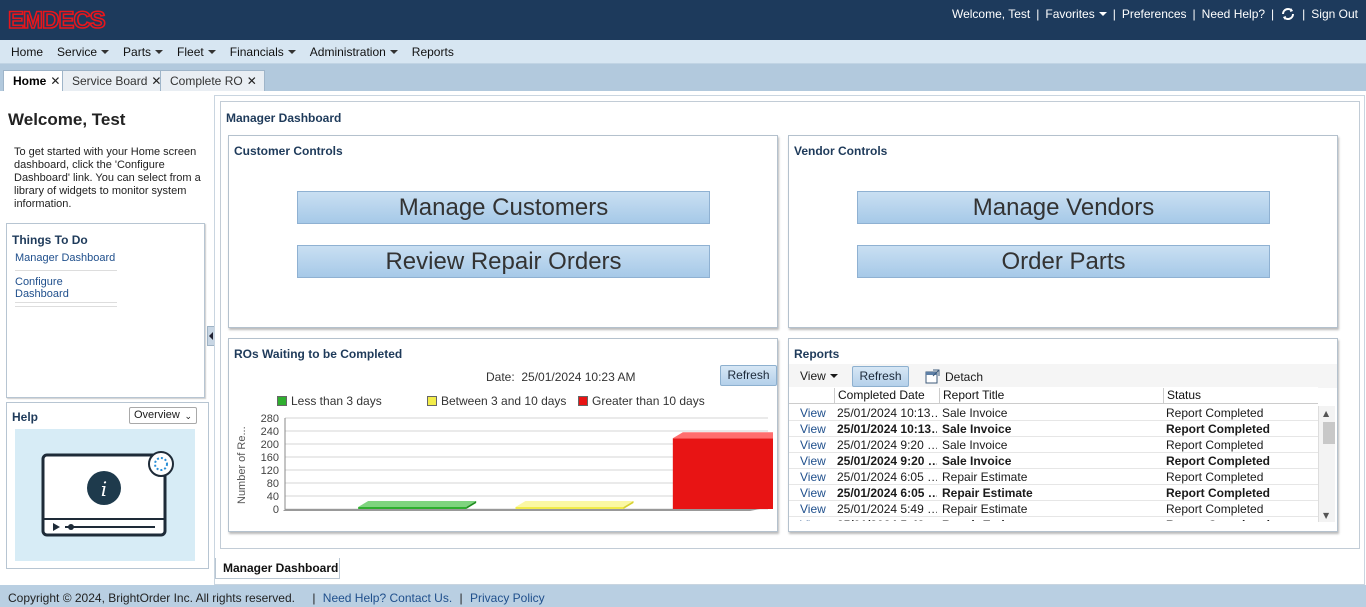  Describe the element at coordinates (1288, 14) in the screenshot. I see `sync-icon` at that location.